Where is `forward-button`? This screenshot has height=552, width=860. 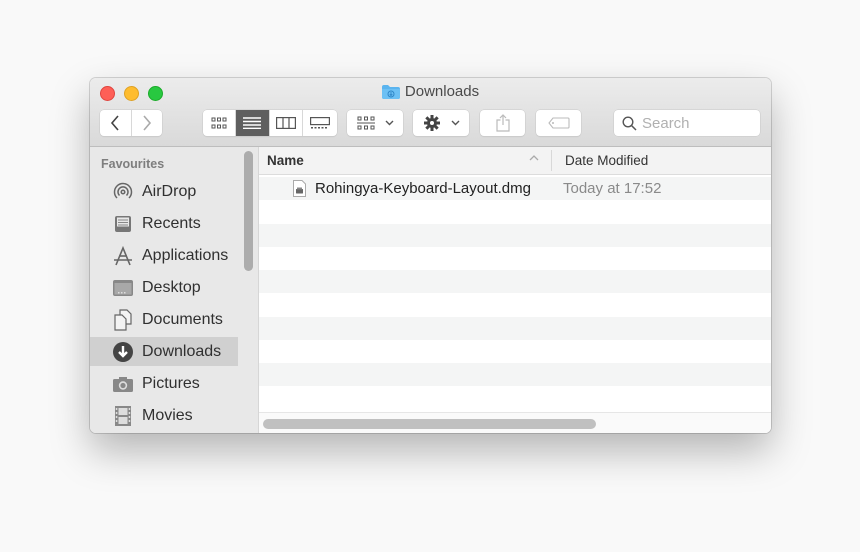 forward-button is located at coordinates (146, 123).